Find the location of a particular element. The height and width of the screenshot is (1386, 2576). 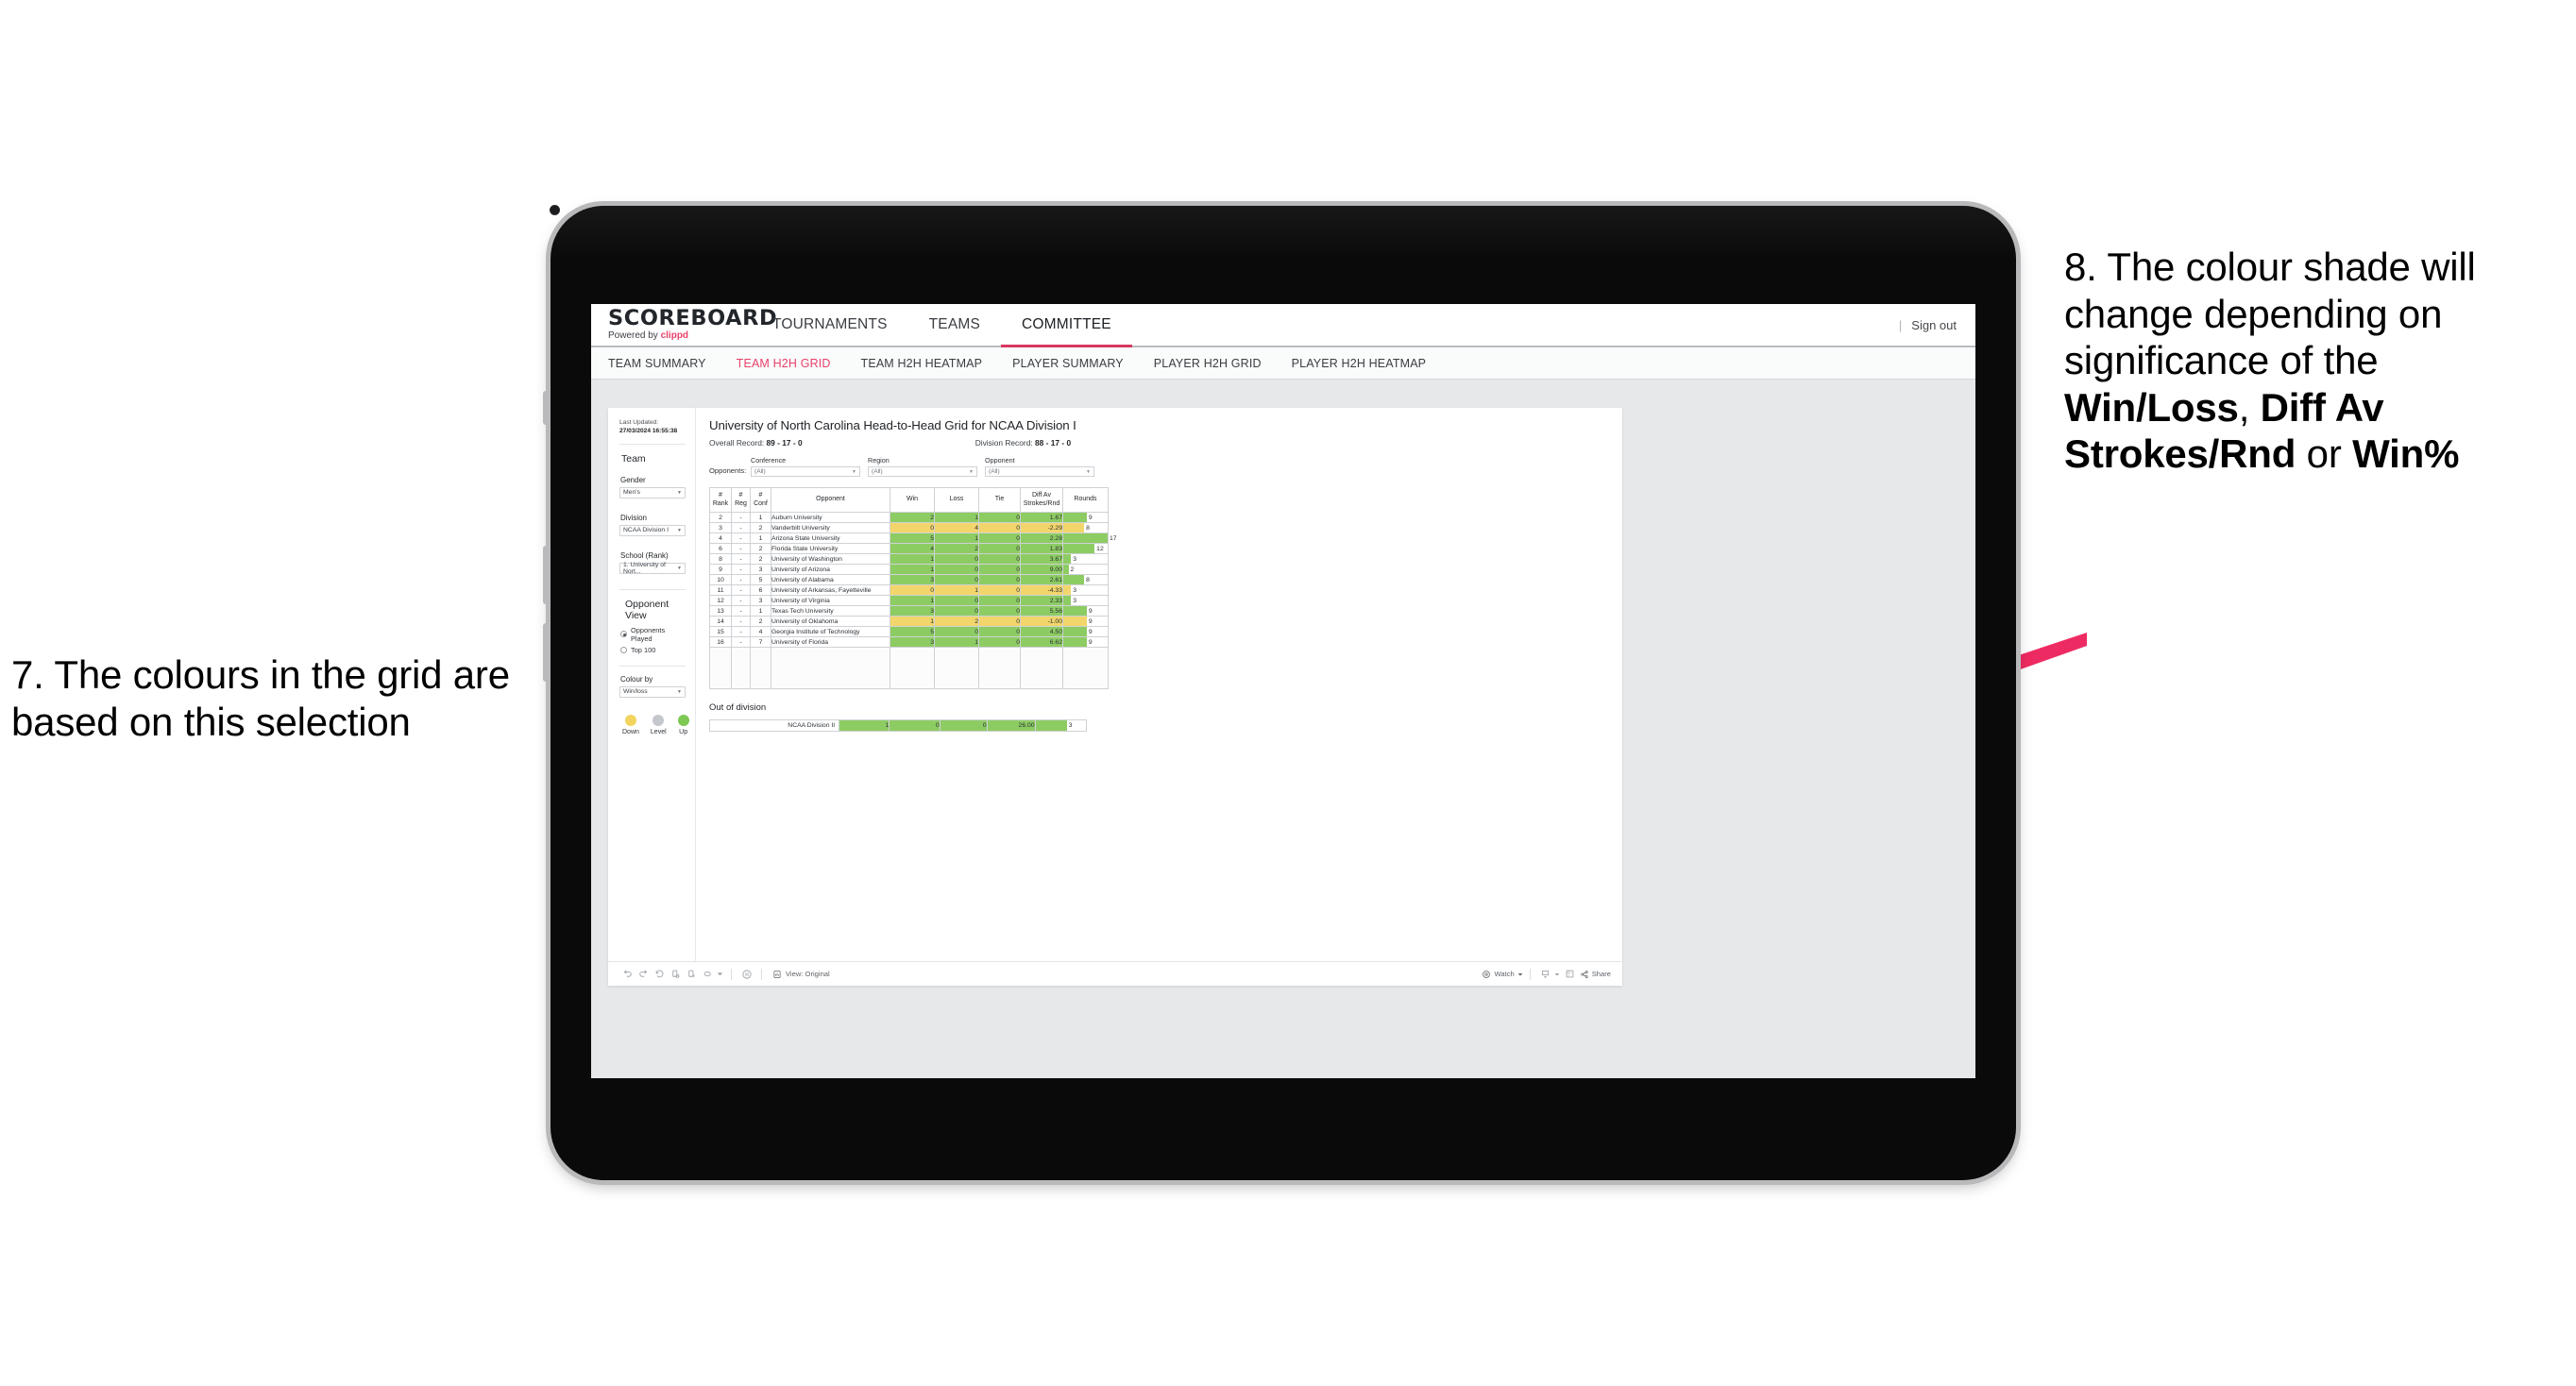

region-select: (All) ▼ is located at coordinates (922, 471).